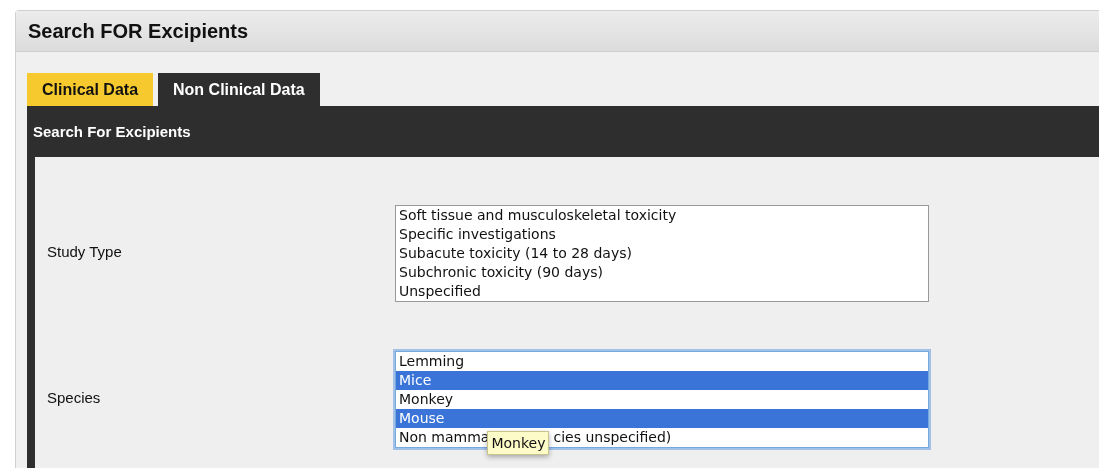 Image resolution: width=1099 pixels, height=468 pixels. I want to click on field-label: Species, so click(74, 397).